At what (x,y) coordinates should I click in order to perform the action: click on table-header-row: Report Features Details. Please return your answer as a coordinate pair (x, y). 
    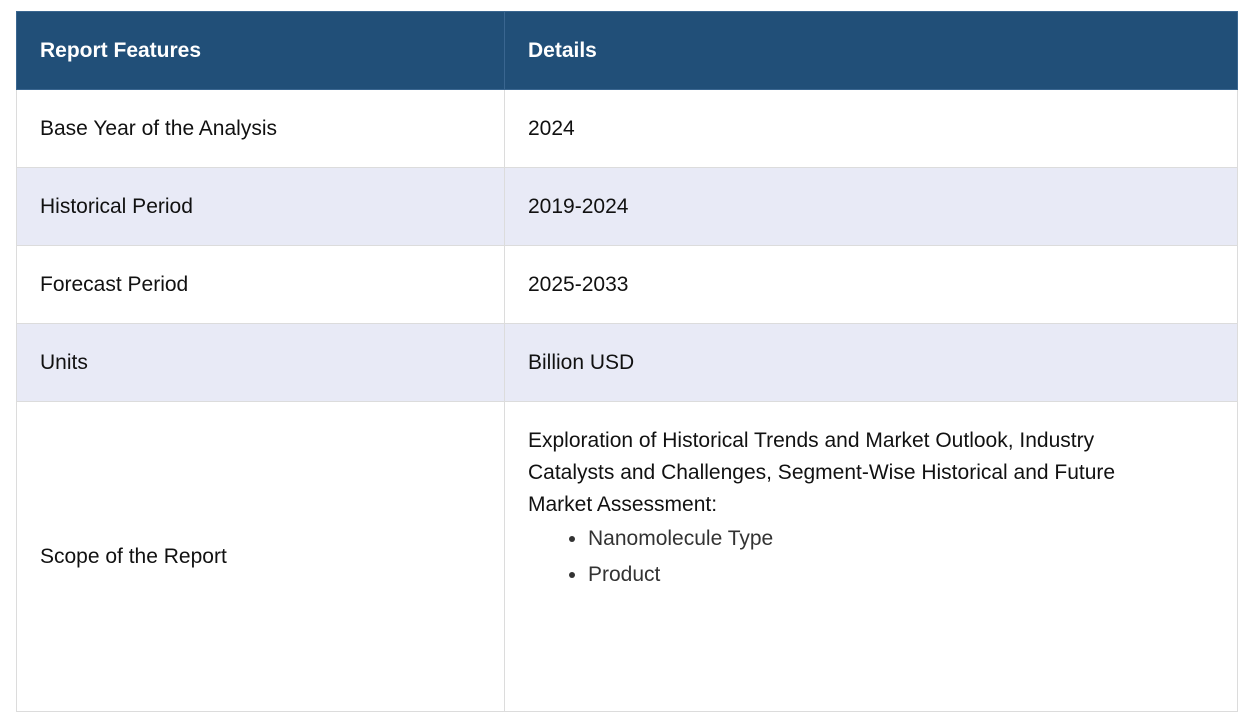
    Looking at the image, I should click on (627, 50).